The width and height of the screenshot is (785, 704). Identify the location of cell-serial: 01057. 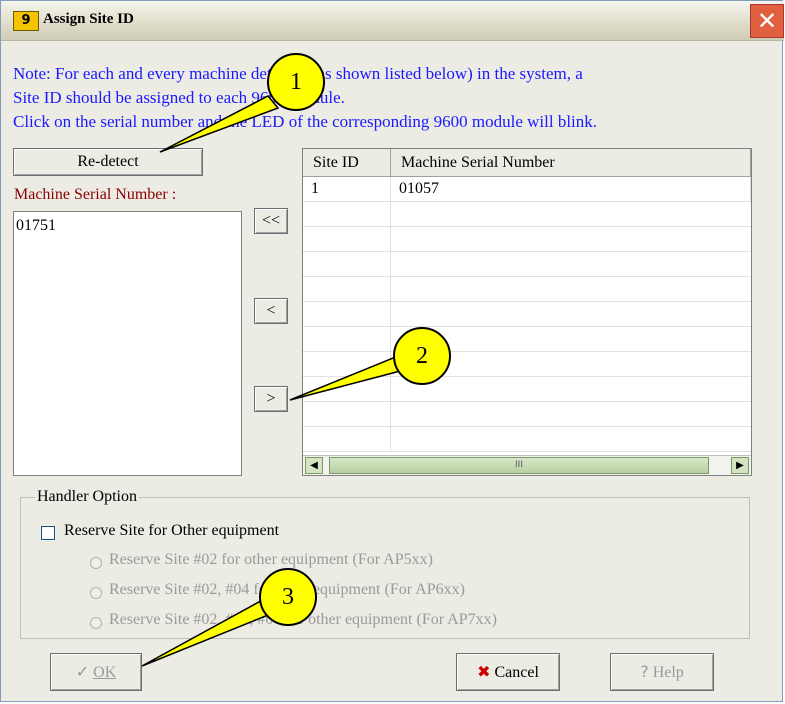
(571, 189).